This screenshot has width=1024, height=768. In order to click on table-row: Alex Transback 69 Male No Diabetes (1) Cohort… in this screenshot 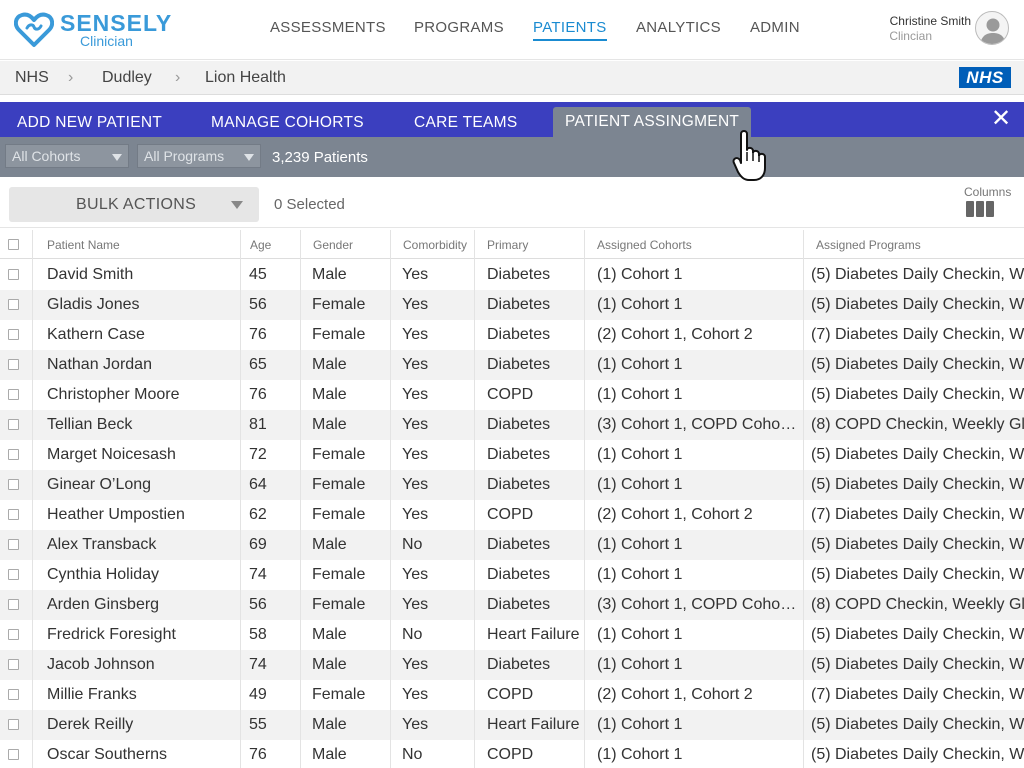, I will do `click(512, 545)`.